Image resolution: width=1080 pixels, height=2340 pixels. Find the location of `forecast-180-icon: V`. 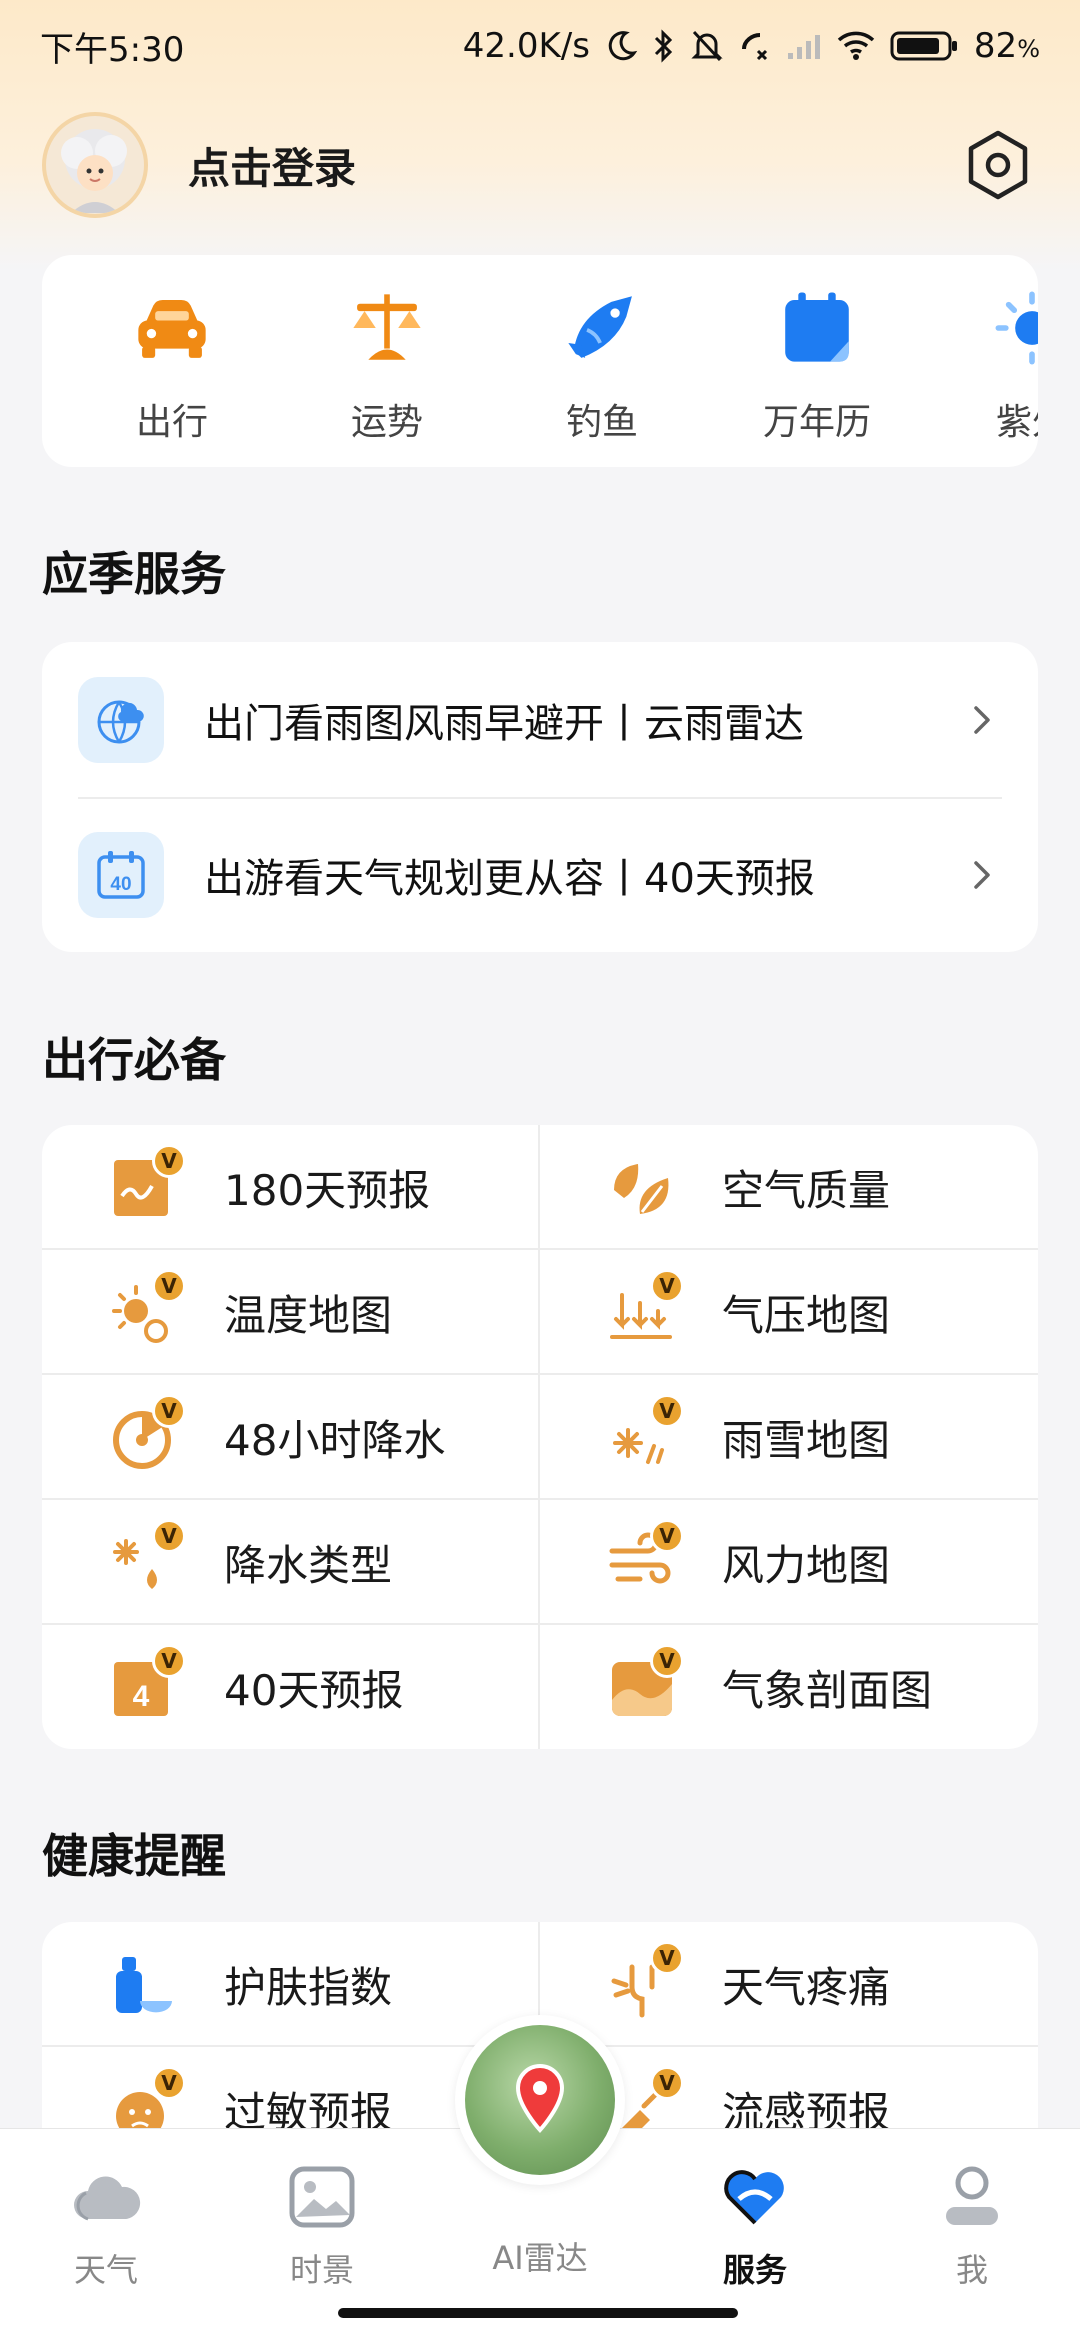

forecast-180-icon: V is located at coordinates (146, 1184).